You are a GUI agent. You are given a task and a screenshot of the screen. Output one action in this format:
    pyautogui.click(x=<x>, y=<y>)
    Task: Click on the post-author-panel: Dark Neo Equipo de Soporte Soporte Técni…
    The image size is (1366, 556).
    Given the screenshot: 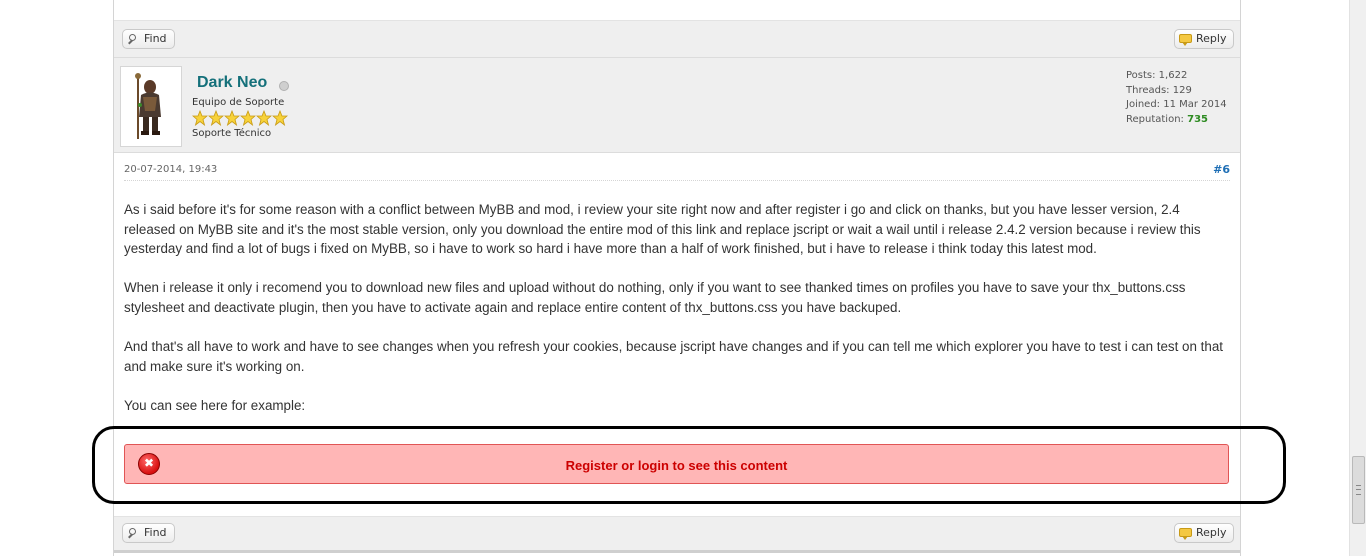 What is the action you would take?
    pyautogui.click(x=677, y=105)
    